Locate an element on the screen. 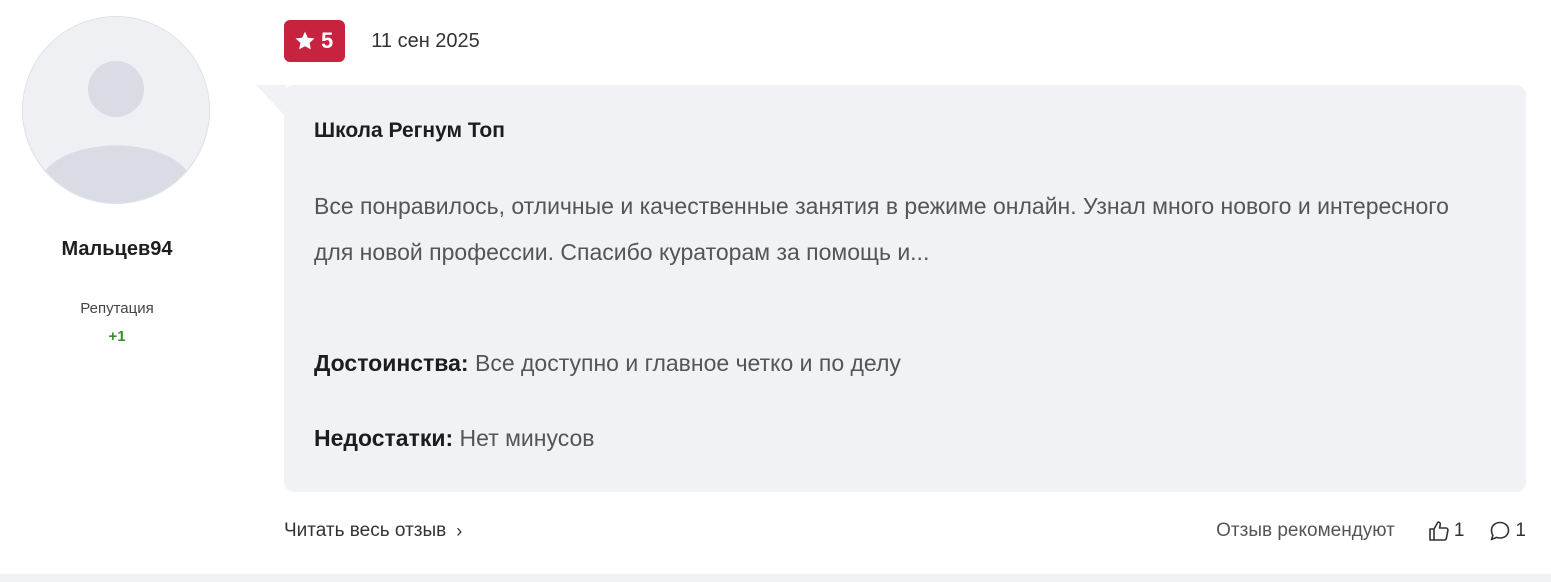  review-date: 11 сен 2025 is located at coordinates (425, 40).